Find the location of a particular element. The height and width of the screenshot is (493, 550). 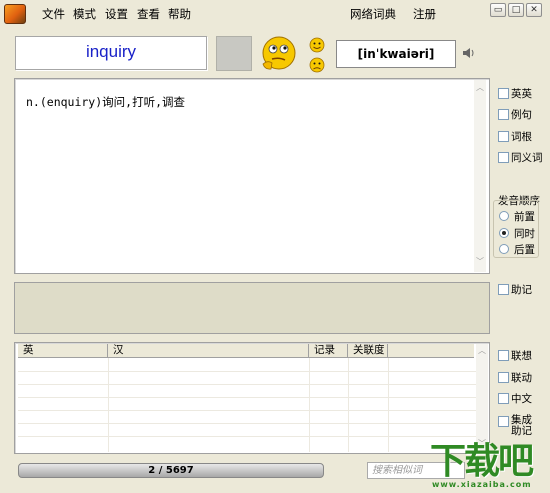

checkbox-synonyms-label: 同义词 is located at coordinates (527, 158).